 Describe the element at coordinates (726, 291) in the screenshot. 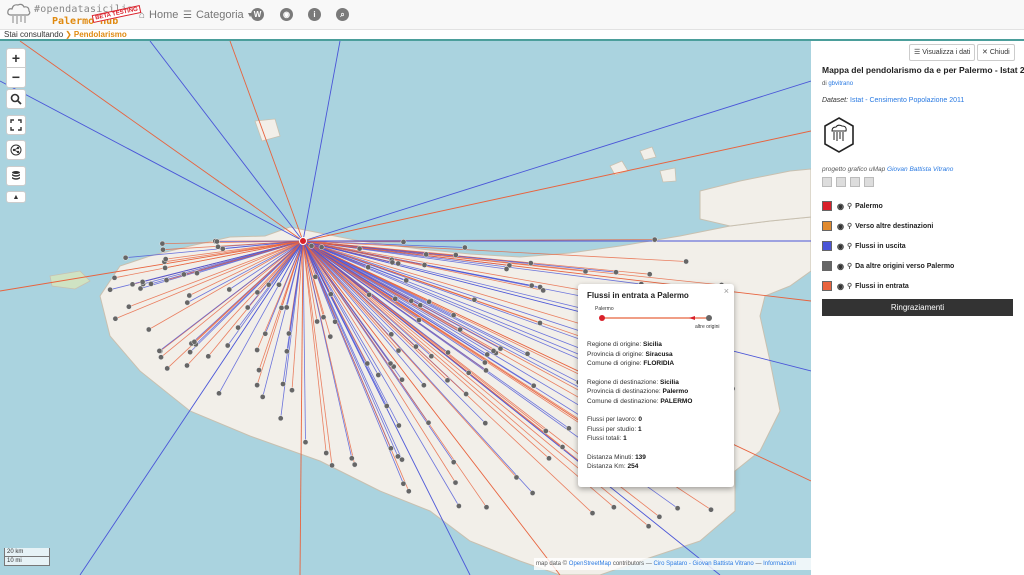

I see `popup-close-button: ×` at that location.